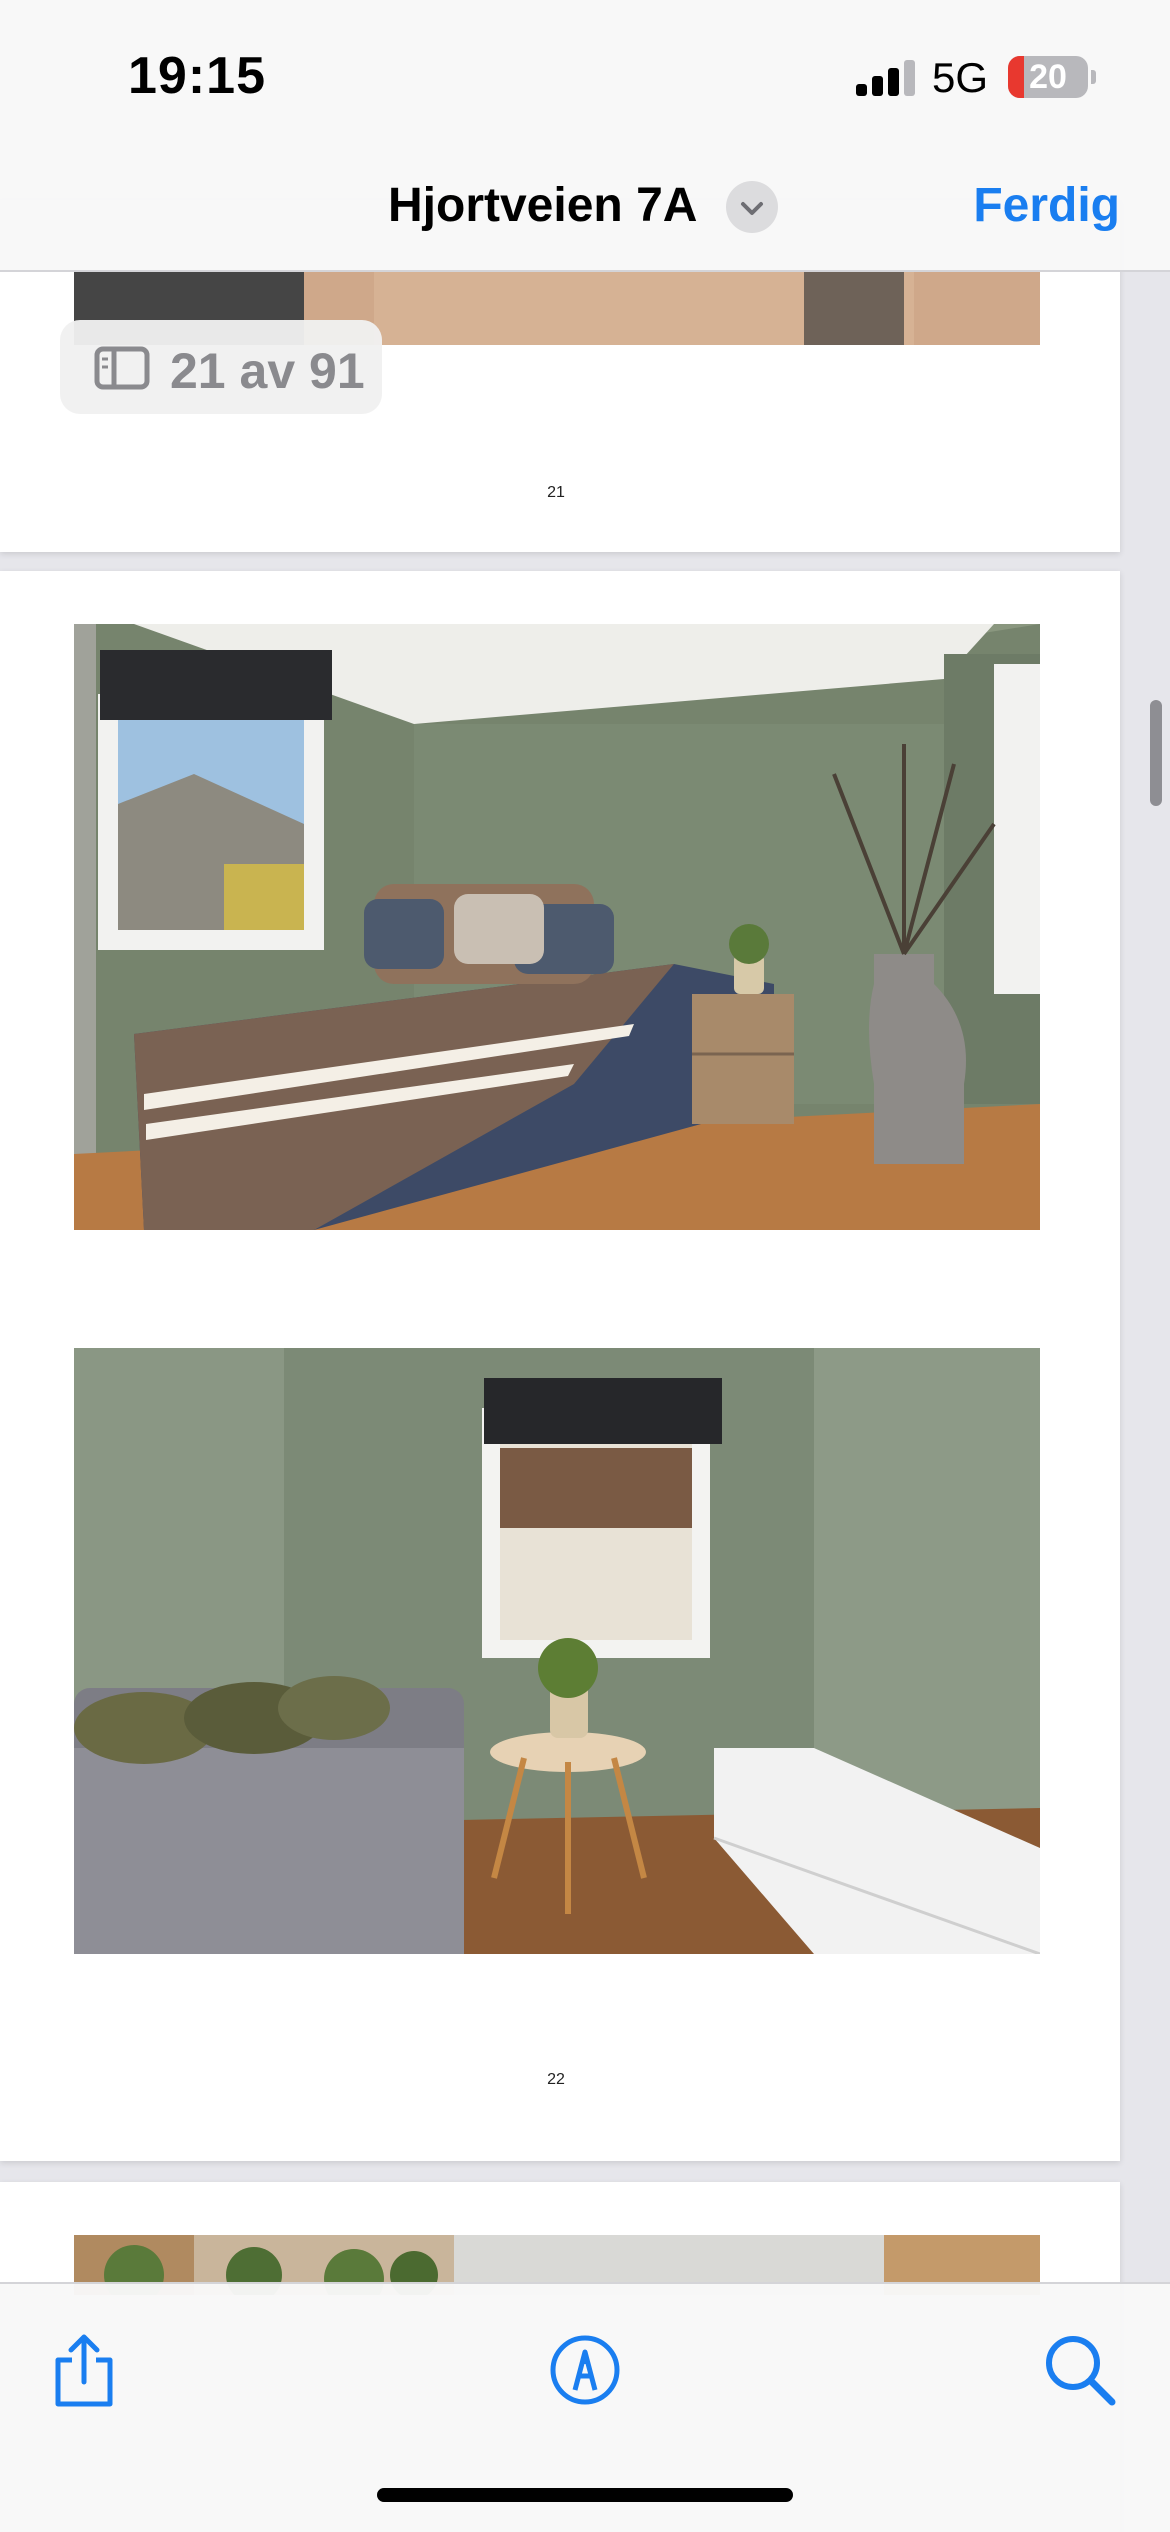 The height and width of the screenshot is (2532, 1170). I want to click on search-button, so click(1080, 2370).